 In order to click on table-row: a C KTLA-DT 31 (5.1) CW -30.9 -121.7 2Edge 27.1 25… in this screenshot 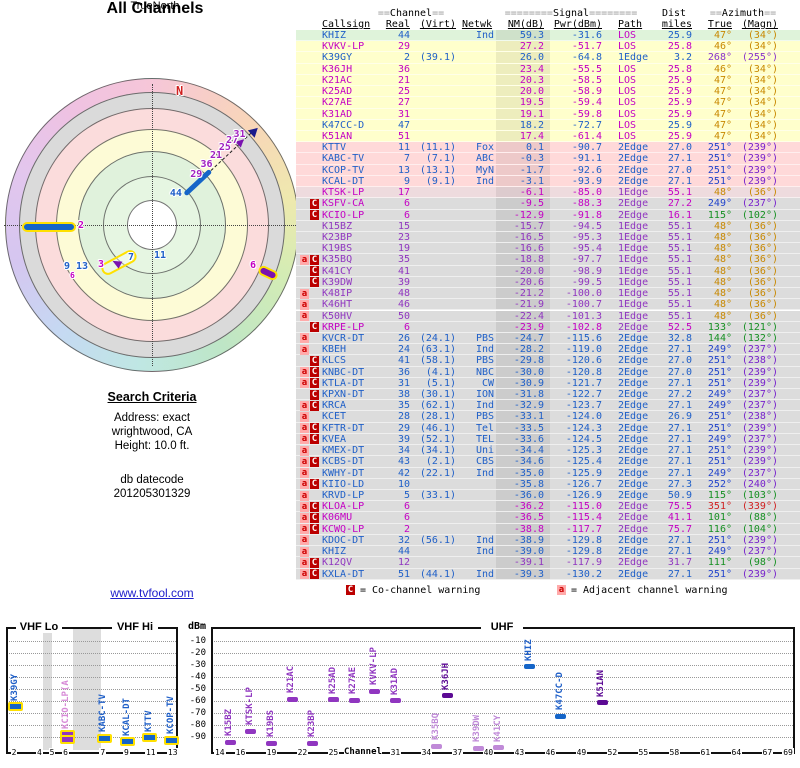, I will do `click(548, 383)`.